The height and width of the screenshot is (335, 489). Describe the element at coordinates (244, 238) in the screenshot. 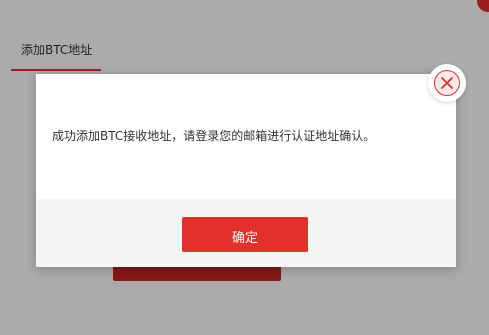

I see `confirm-button-label: 确定` at that location.